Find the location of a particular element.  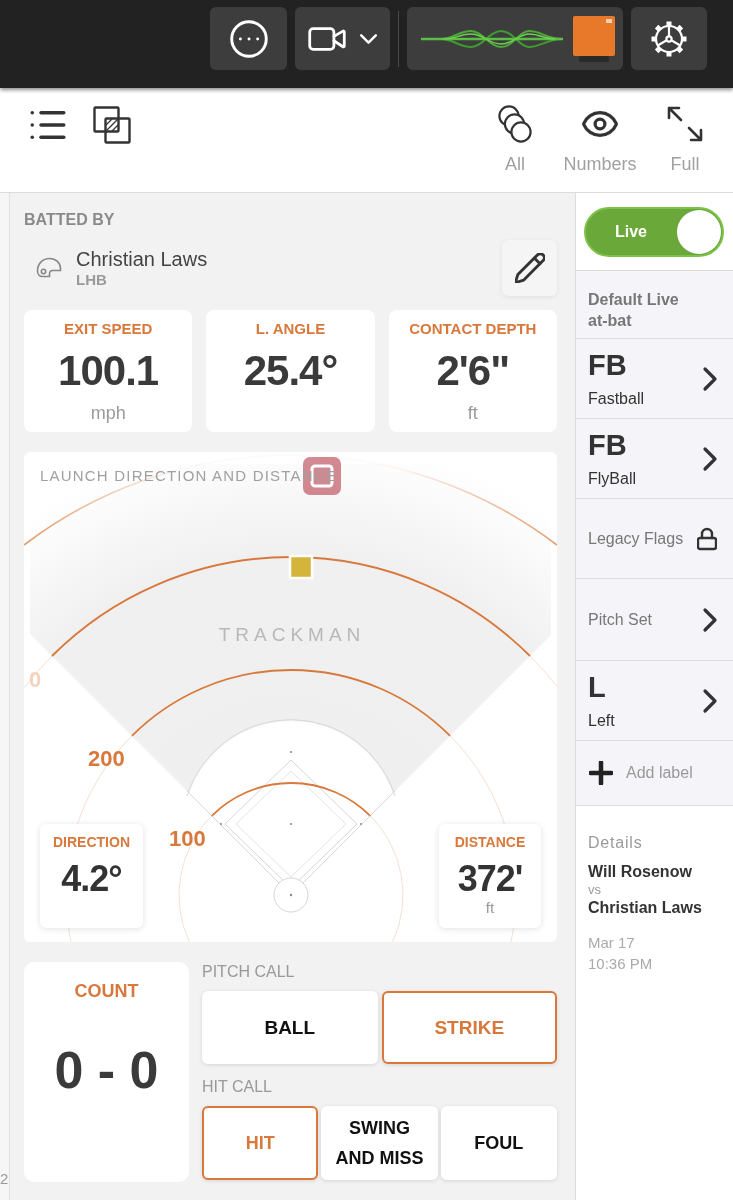

date-text: Mar 17 is located at coordinates (611, 943).